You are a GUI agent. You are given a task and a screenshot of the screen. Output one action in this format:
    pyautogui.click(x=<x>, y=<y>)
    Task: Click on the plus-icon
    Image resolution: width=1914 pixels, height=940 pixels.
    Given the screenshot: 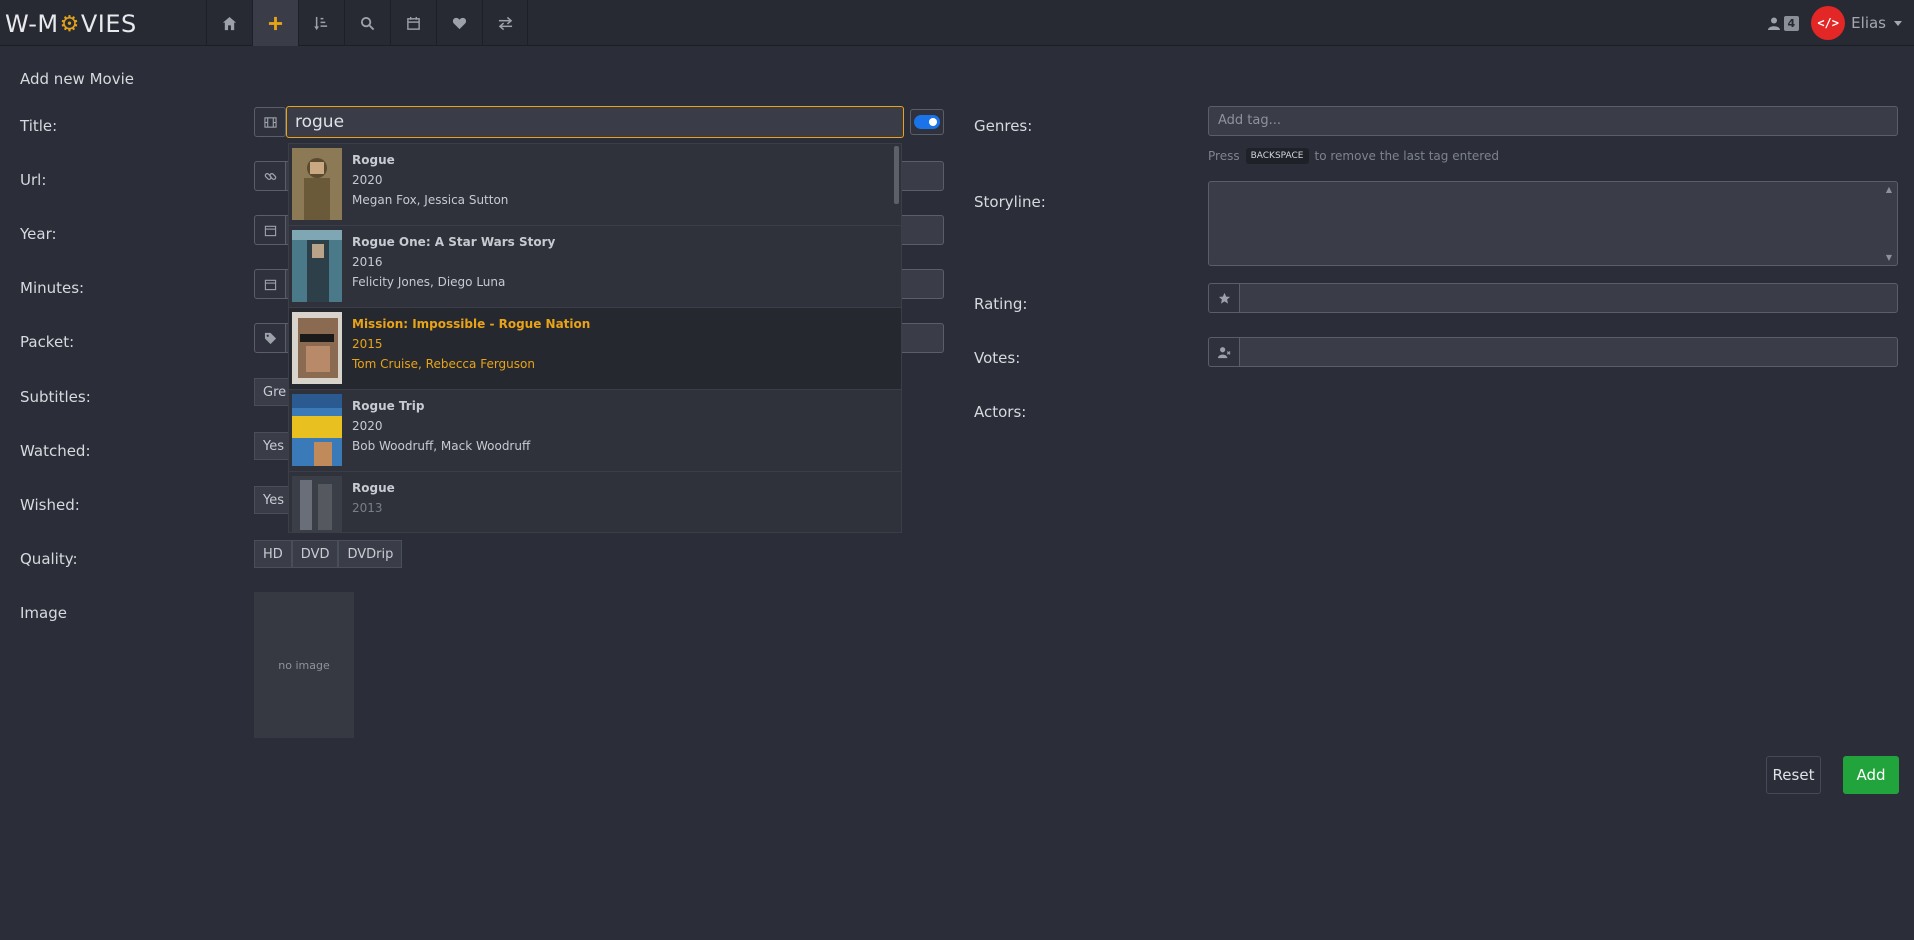 What is the action you would take?
    pyautogui.click(x=275, y=23)
    